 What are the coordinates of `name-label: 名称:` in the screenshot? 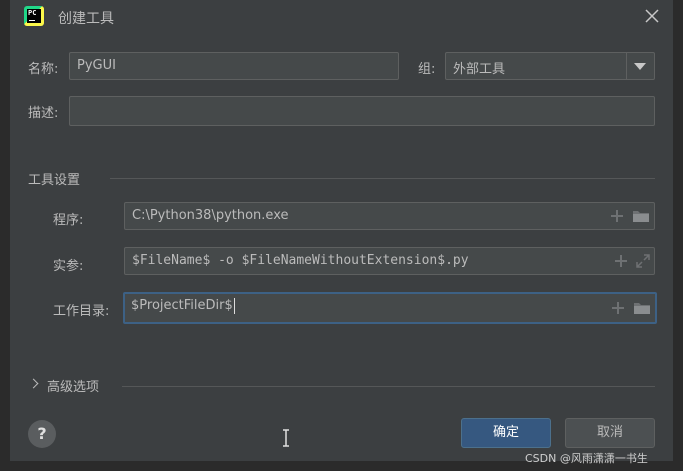 It's located at (43, 69).